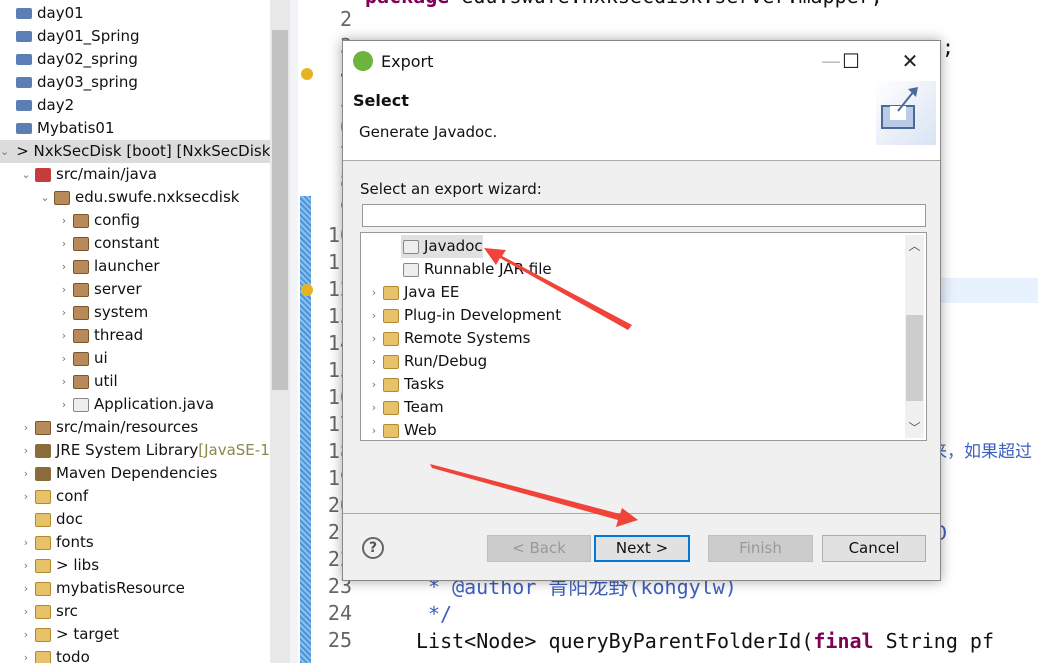 This screenshot has height=663, width=1038. I want to click on annotation-arrows, so click(534, 387).